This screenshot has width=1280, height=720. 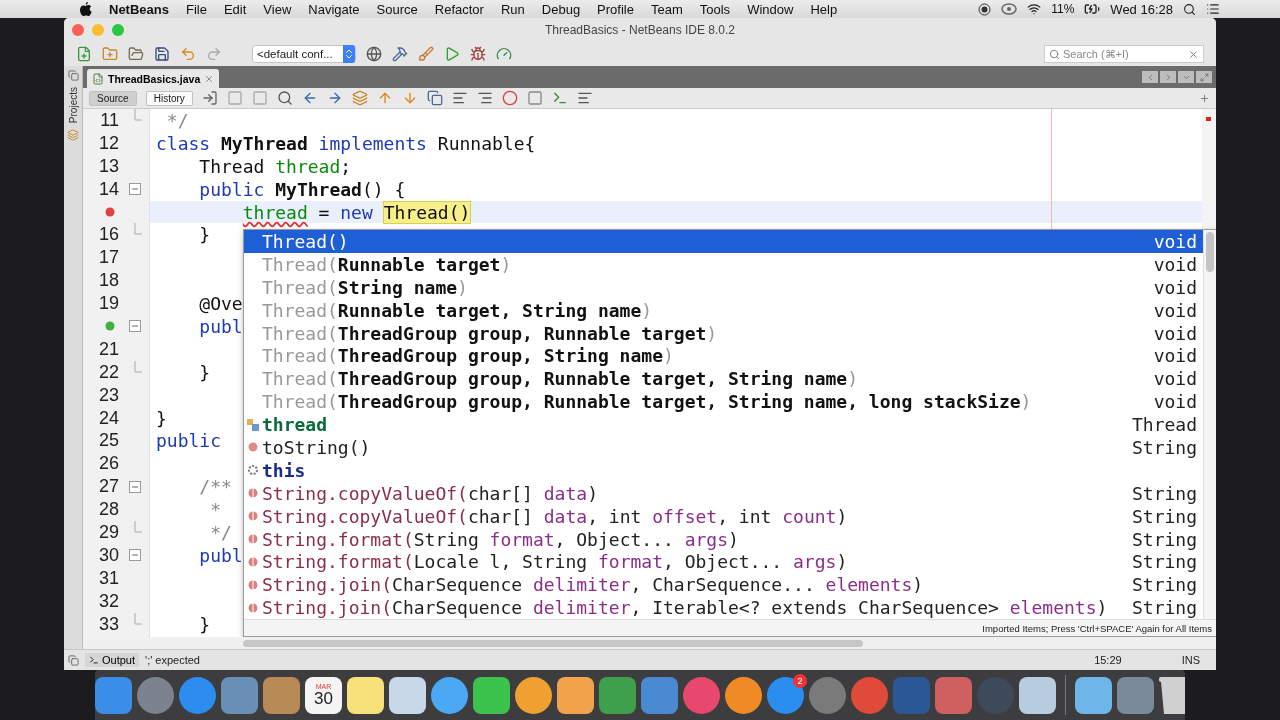 What do you see at coordinates (136, 54) in the screenshot?
I see `folder-icon` at bounding box center [136, 54].